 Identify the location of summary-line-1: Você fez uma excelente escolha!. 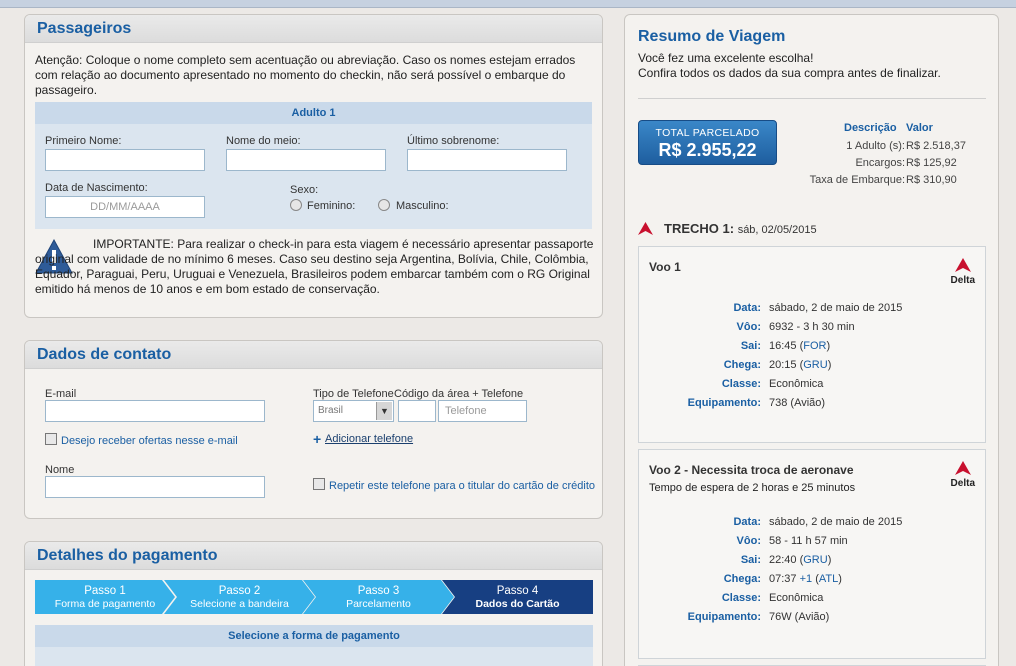
(726, 58).